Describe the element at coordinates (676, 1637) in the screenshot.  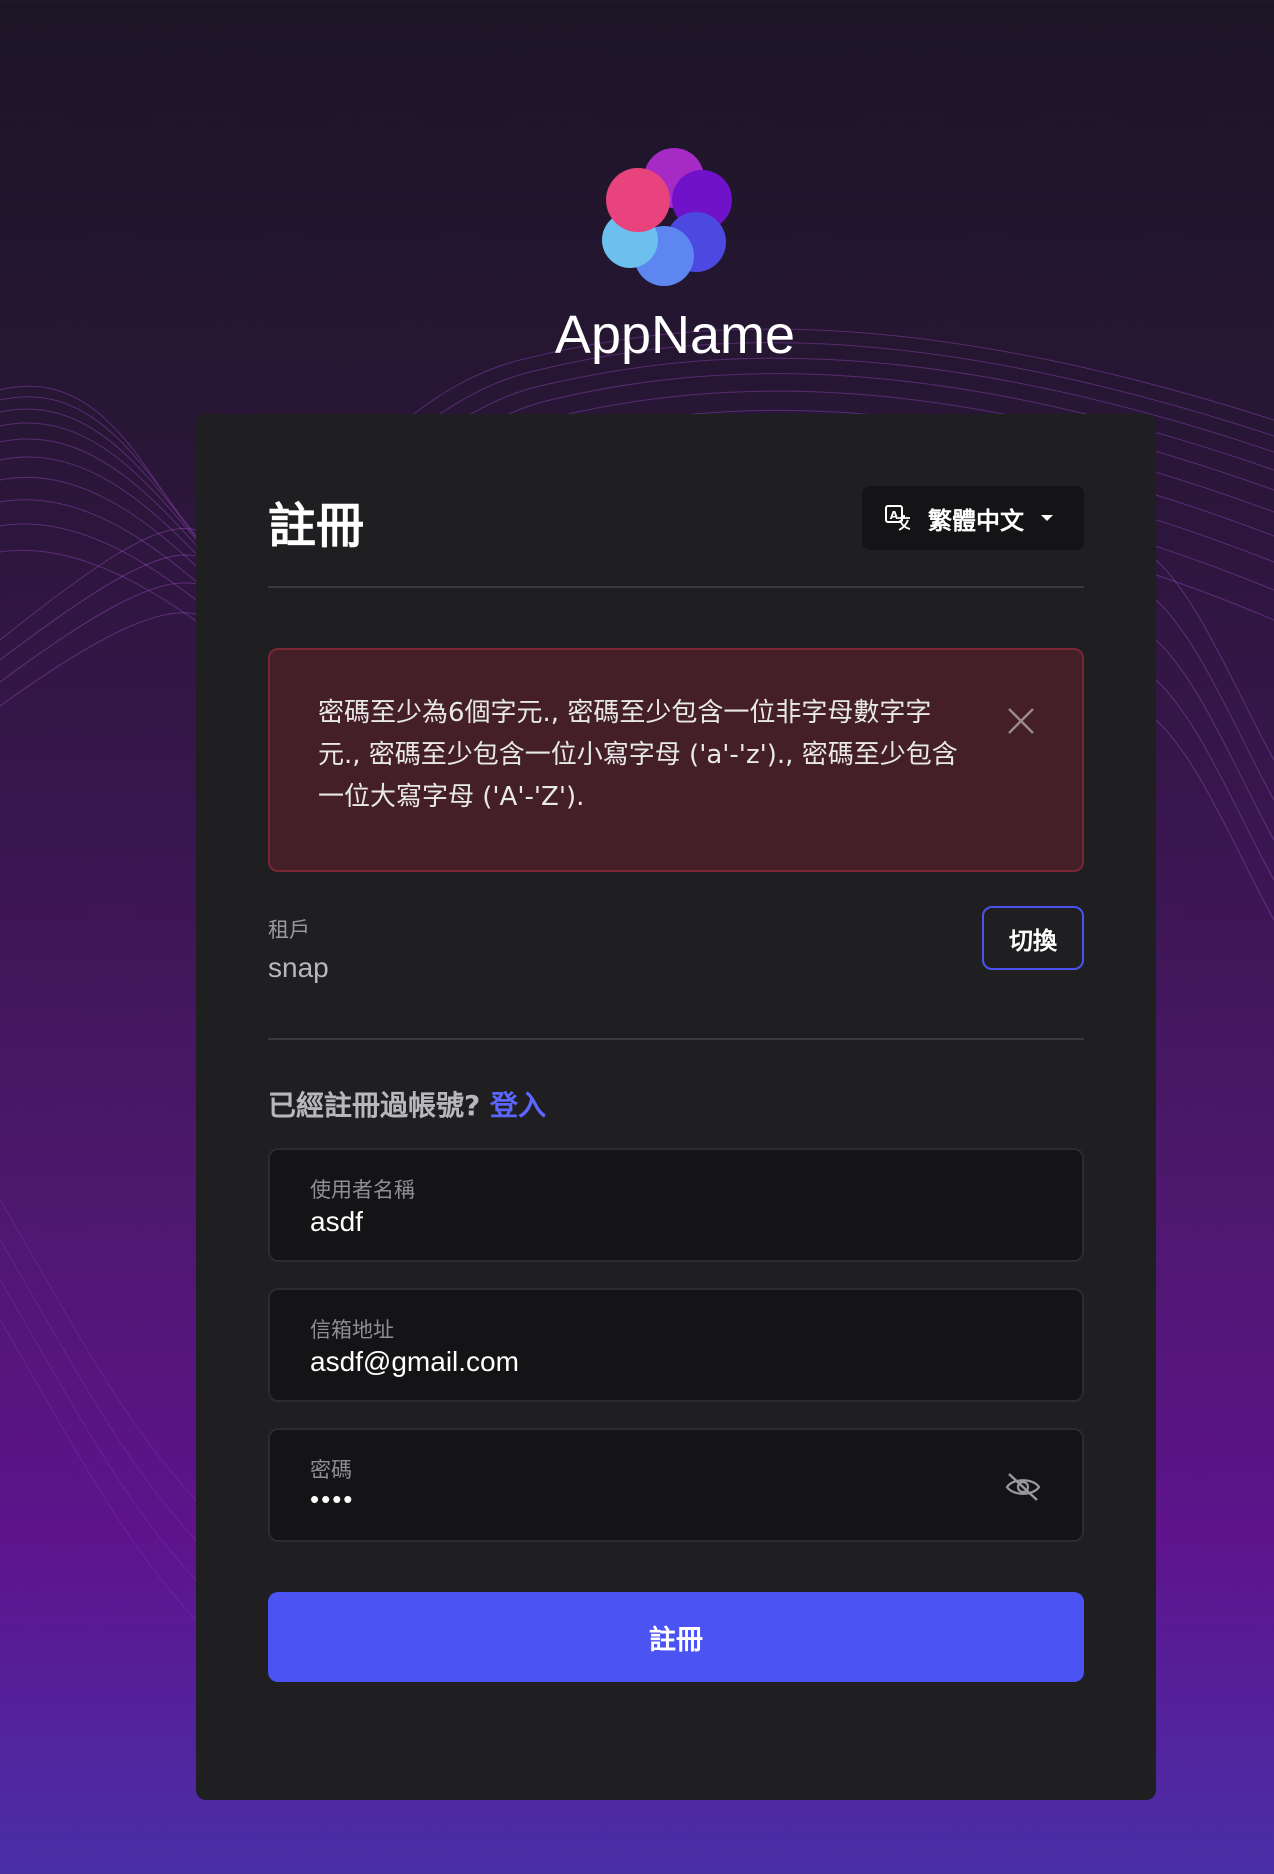
I see `register-button: 註冊` at that location.